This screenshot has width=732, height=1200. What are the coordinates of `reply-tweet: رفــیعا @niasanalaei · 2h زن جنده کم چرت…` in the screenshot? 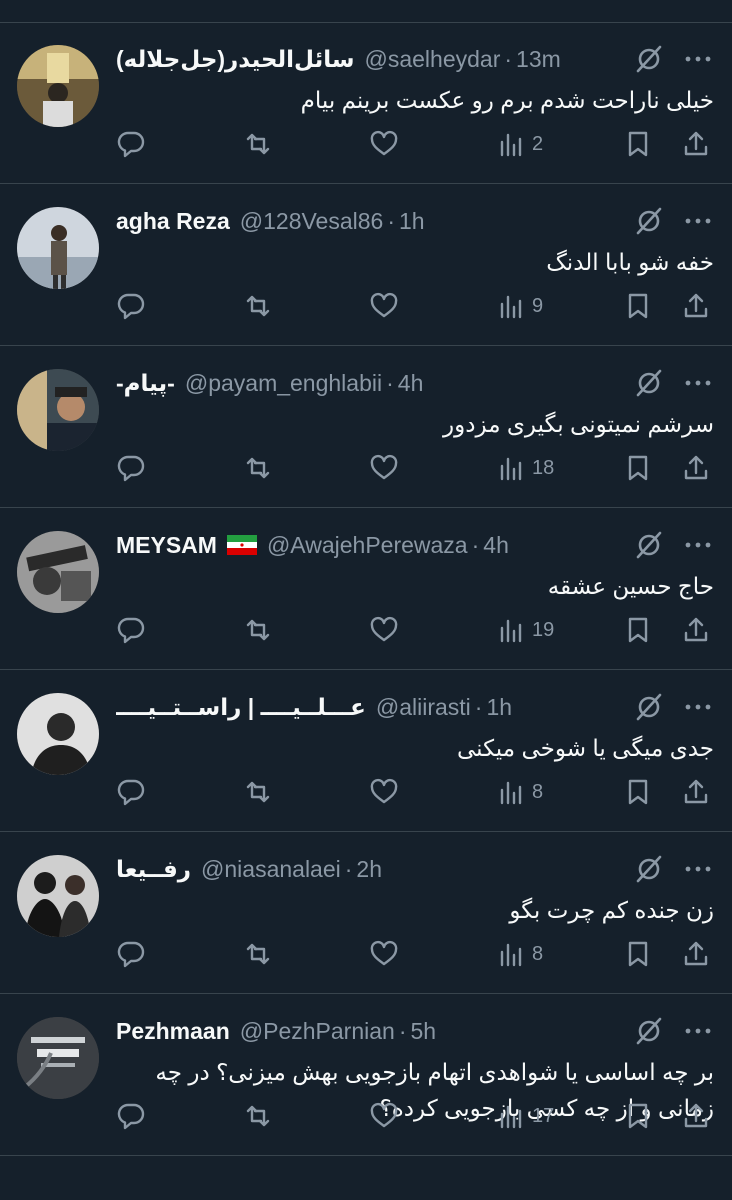 It's located at (366, 913).